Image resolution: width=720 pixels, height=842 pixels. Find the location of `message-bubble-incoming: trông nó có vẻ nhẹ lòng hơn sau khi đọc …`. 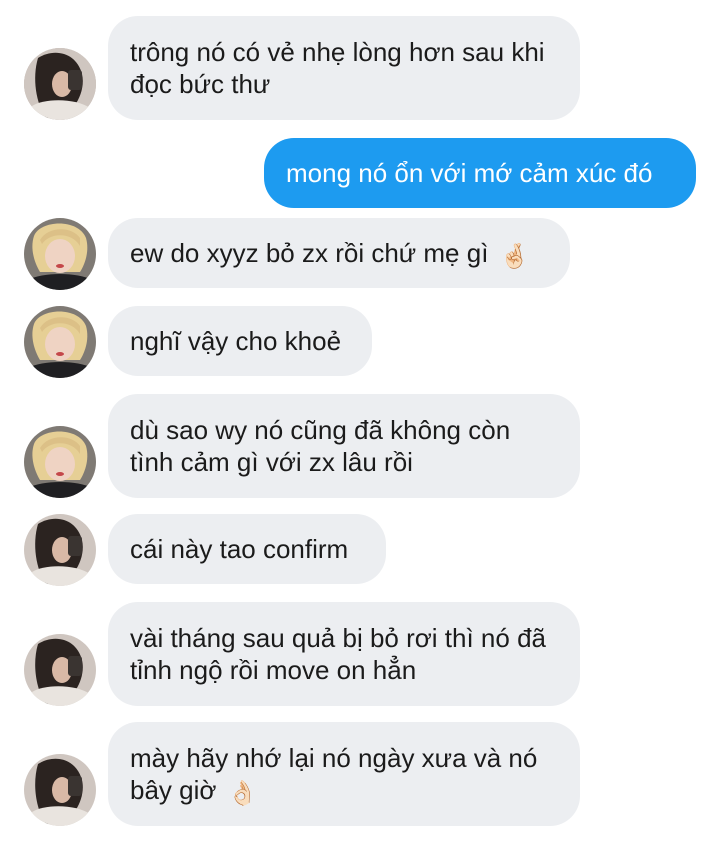

message-bubble-incoming: trông nó có vẻ nhẹ lòng hơn sau khi đọc … is located at coordinates (344, 68).